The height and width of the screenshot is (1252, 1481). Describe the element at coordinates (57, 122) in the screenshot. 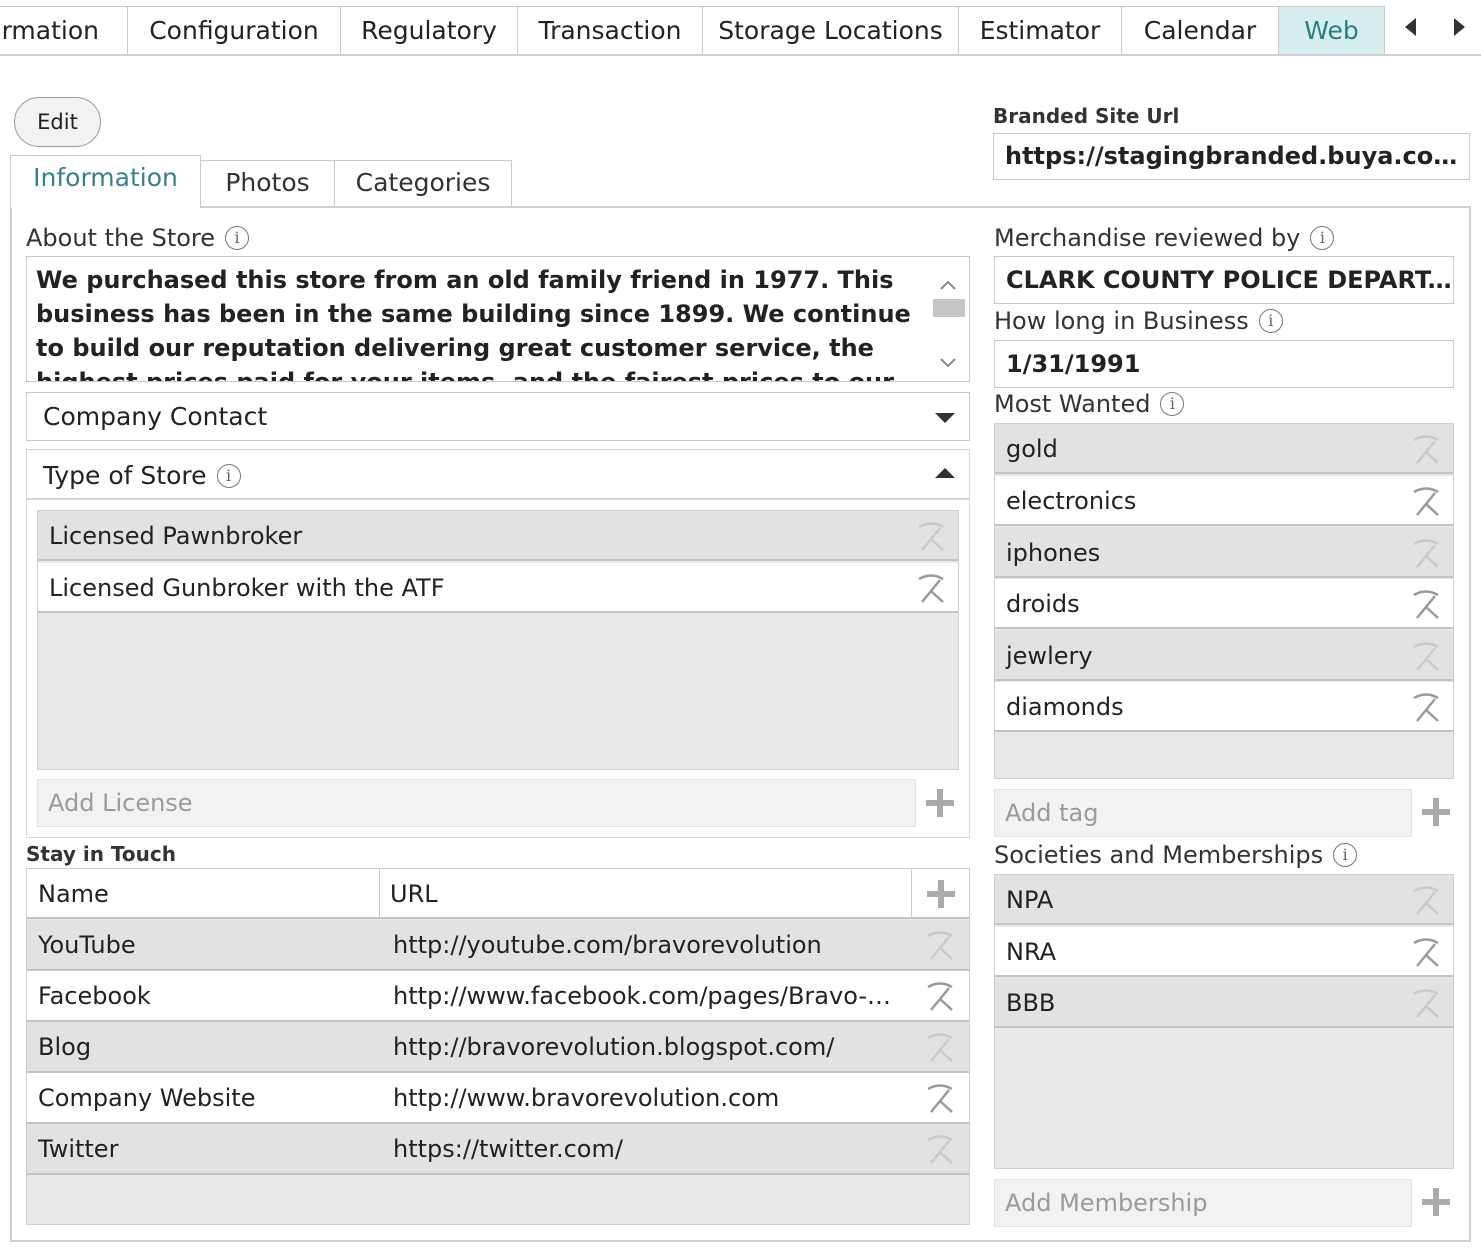

I see `edit-button: Edit` at that location.